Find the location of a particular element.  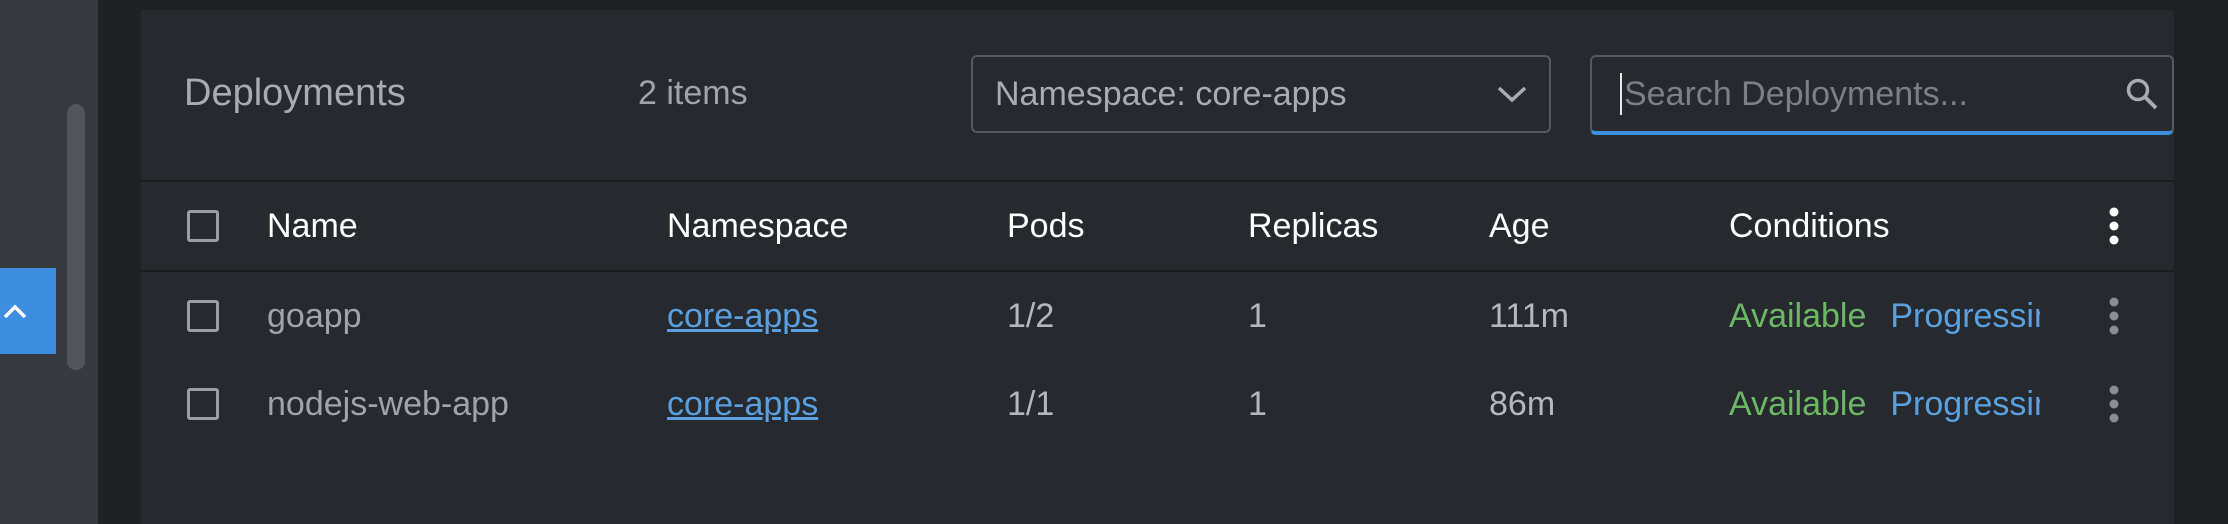

namespace-select: Namespace: core-apps is located at coordinates (1261, 94).